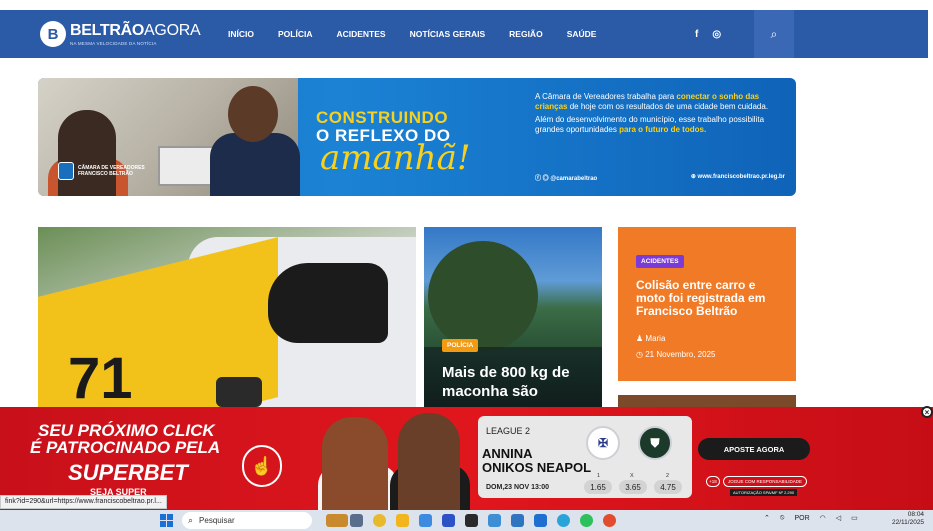 This screenshot has height=531, width=933. Describe the element at coordinates (563, 520) in the screenshot. I see `edge-icon` at that location.